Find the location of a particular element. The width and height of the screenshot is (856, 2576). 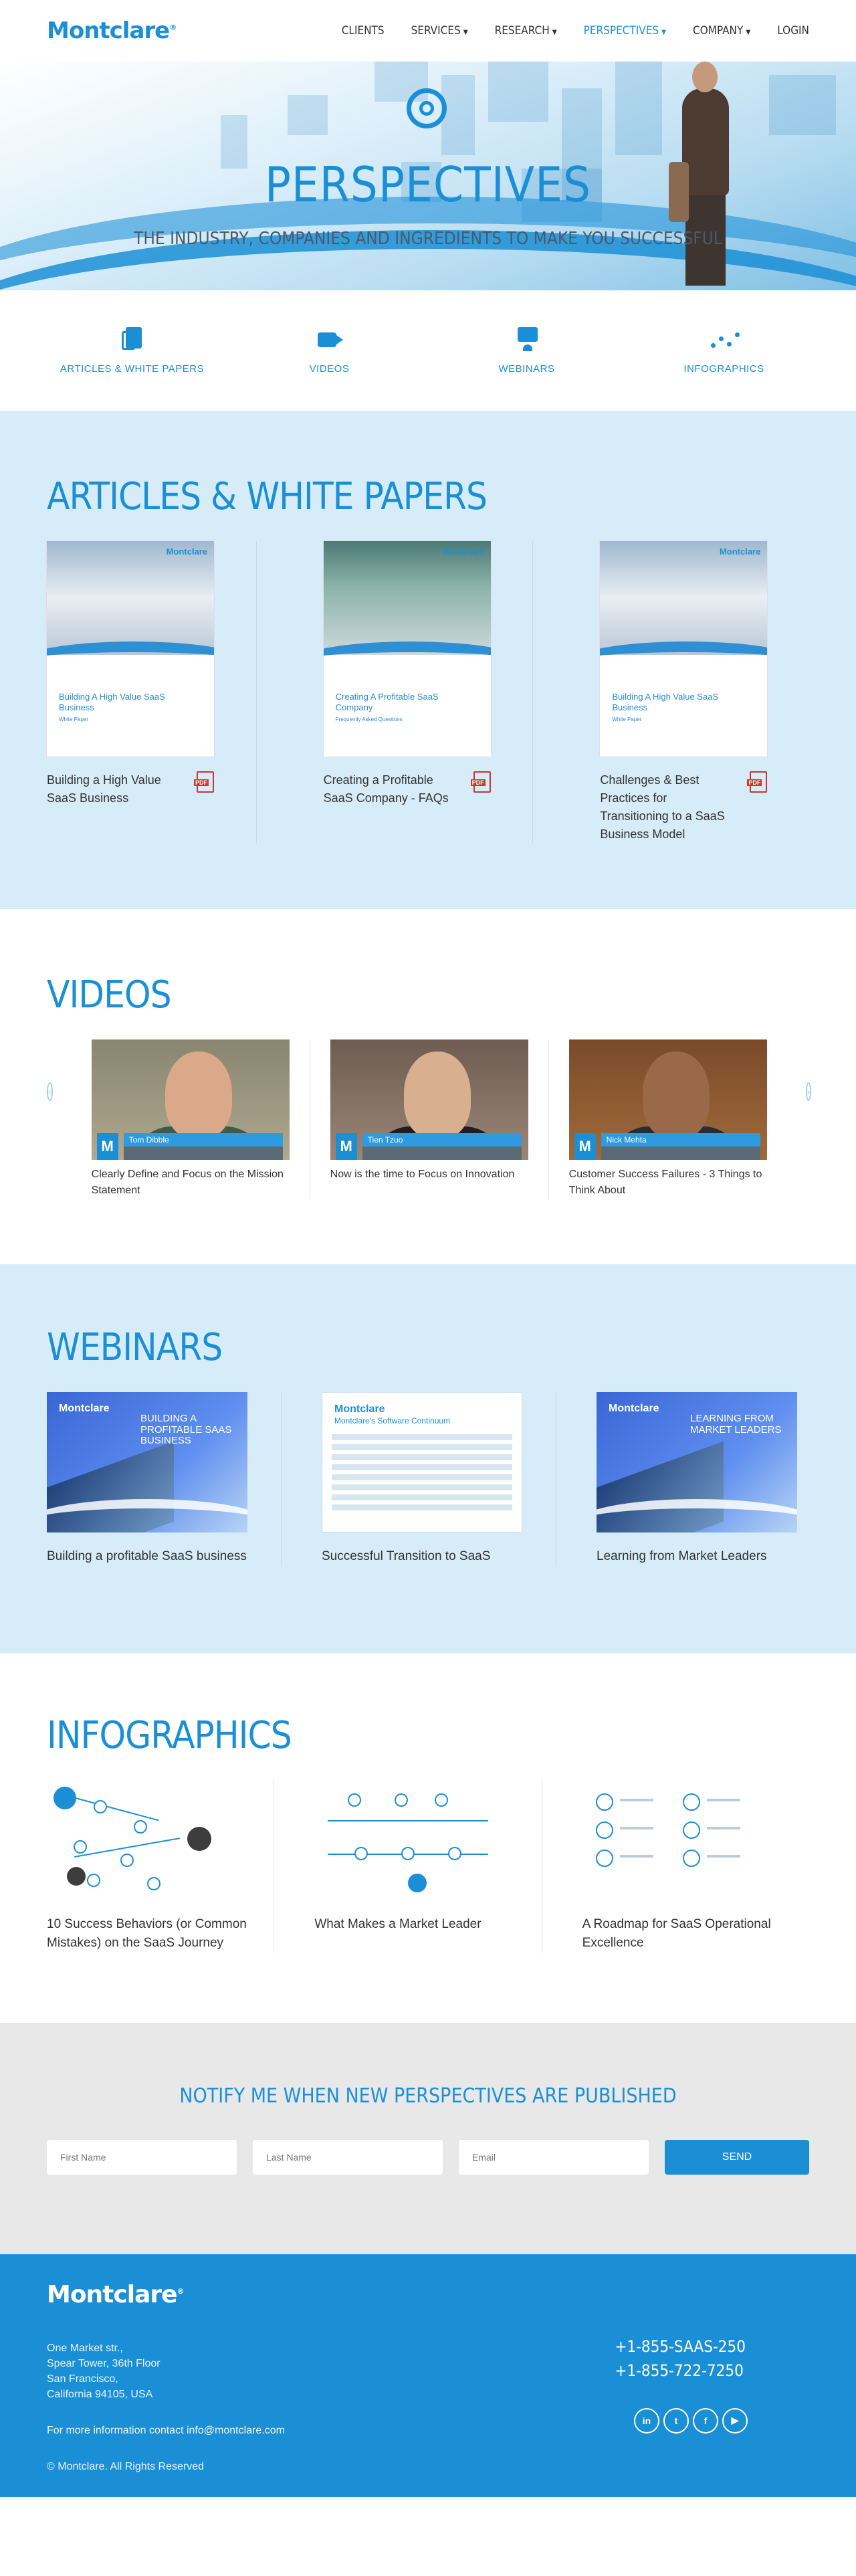

webinar-thumbnail: Montclare LEARNING FROM MARKET LEADERS is located at coordinates (697, 1462).